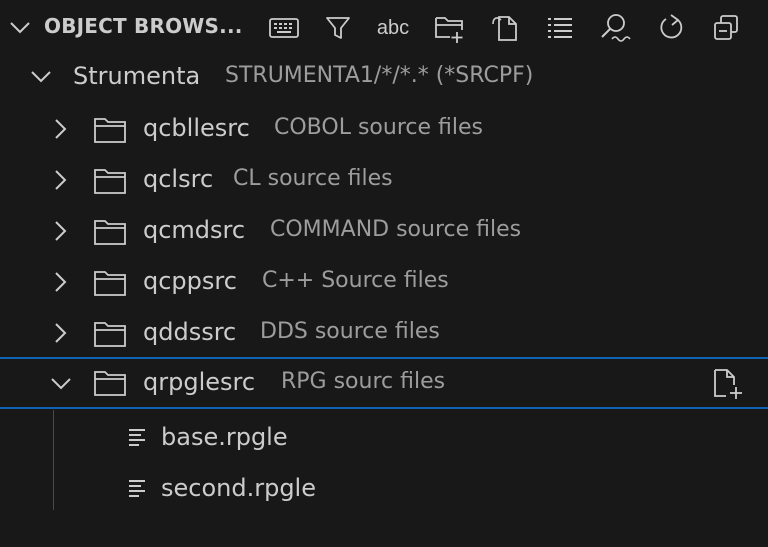  I want to click on panel-header: OBJECT BROWS... abc, so click(384, 28).